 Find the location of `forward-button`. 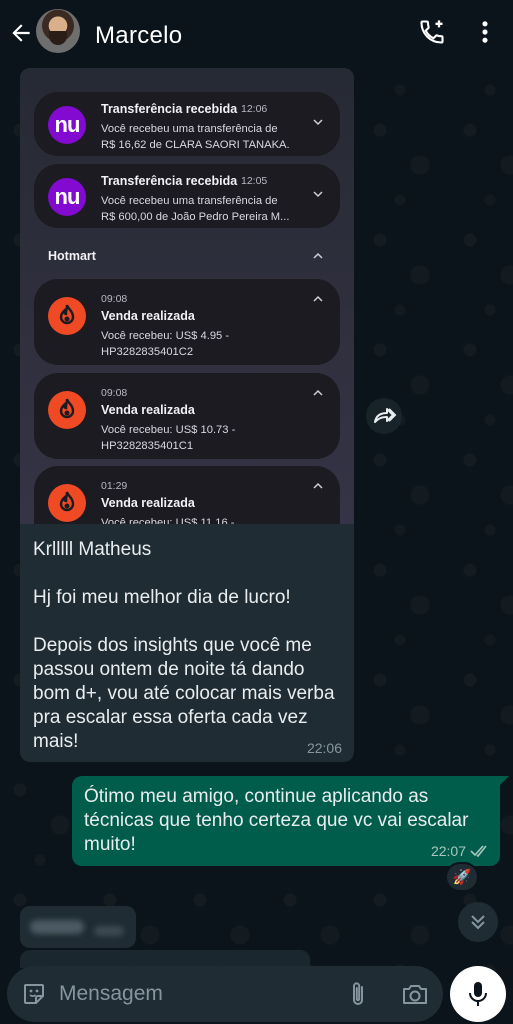

forward-button is located at coordinates (384, 416).